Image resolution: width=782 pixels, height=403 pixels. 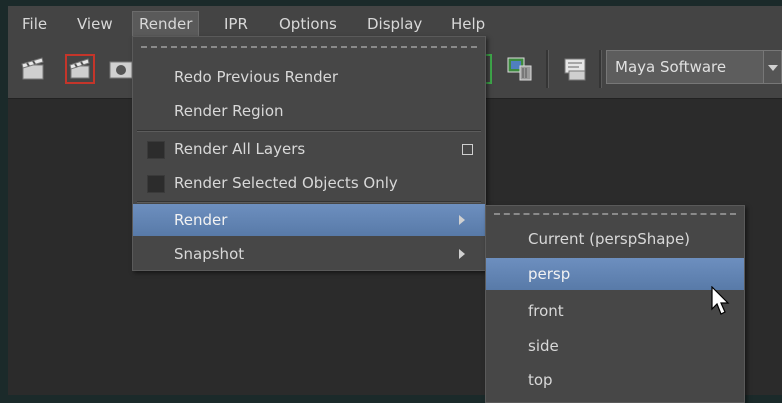 I want to click on submenu-item-label: persp, so click(x=549, y=274).